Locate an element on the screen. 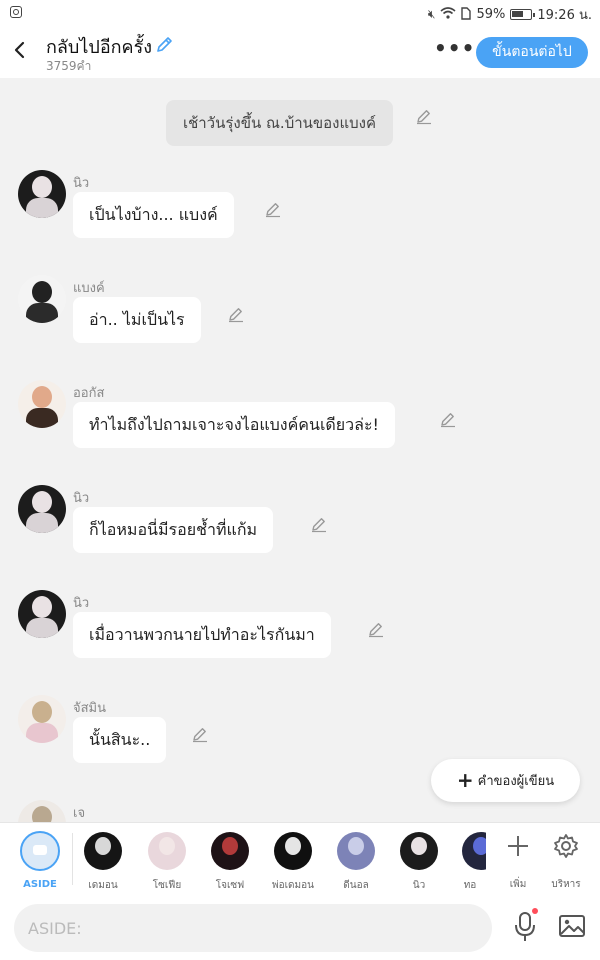 The width and height of the screenshot is (600, 960). instagram-icon is located at coordinates (16, 12).